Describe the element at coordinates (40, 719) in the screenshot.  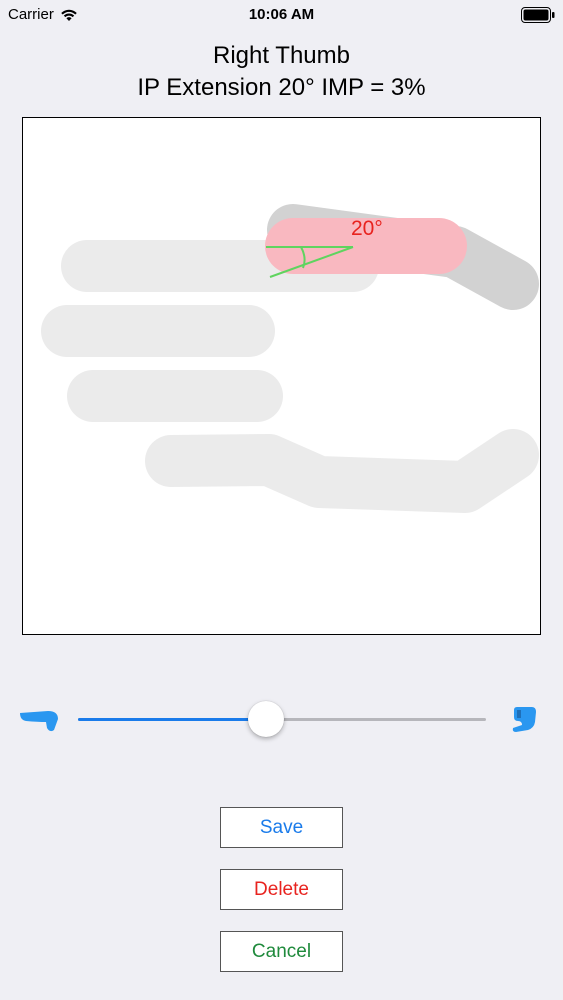
I see `thumb-extended-icon` at that location.